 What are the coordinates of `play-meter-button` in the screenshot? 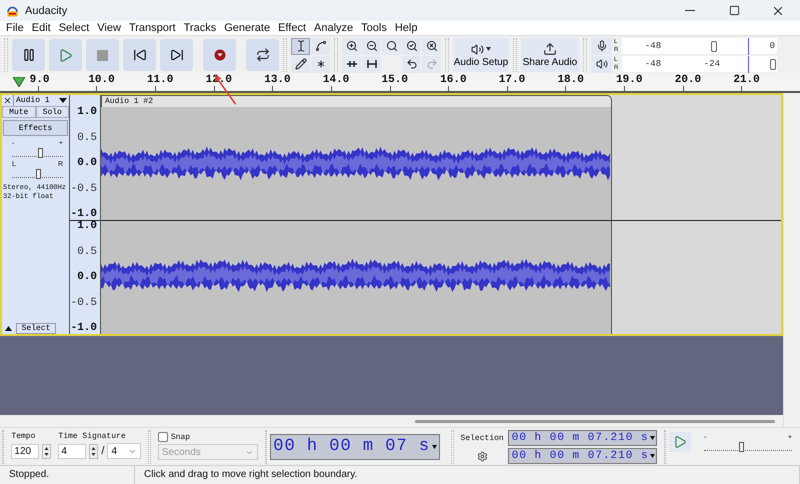 It's located at (601, 64).